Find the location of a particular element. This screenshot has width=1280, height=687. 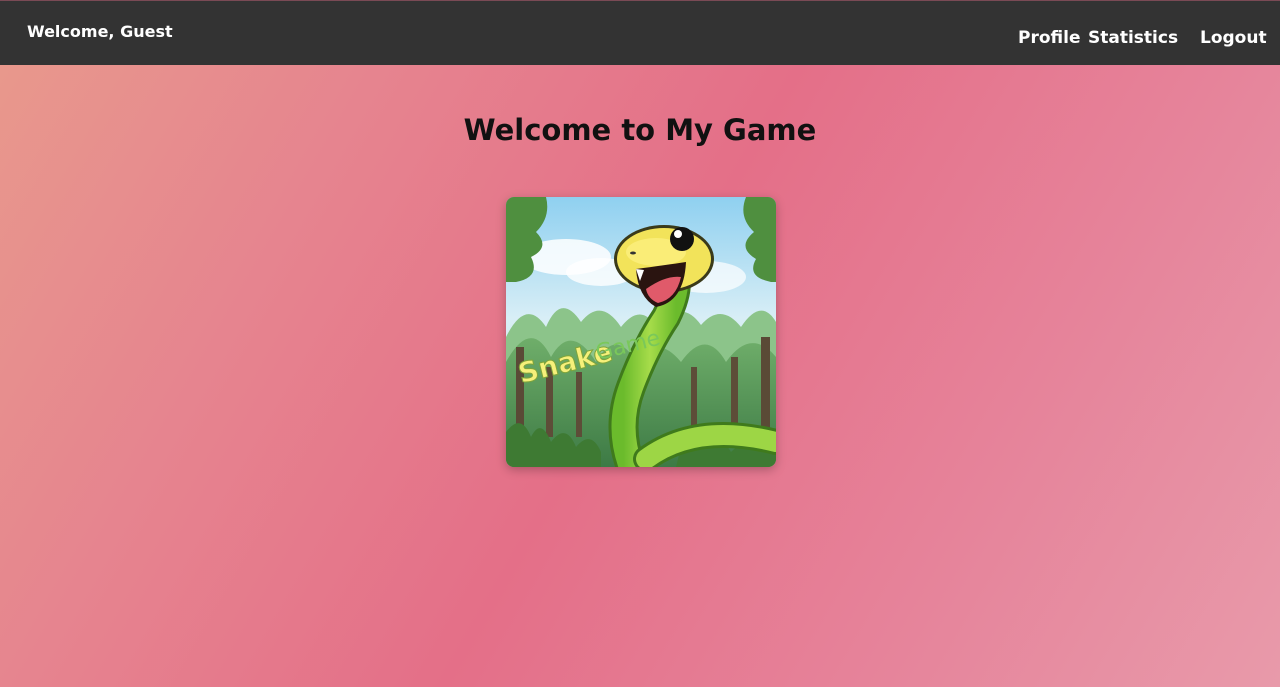

nav-statistics-link: Statistics is located at coordinates (1133, 38).